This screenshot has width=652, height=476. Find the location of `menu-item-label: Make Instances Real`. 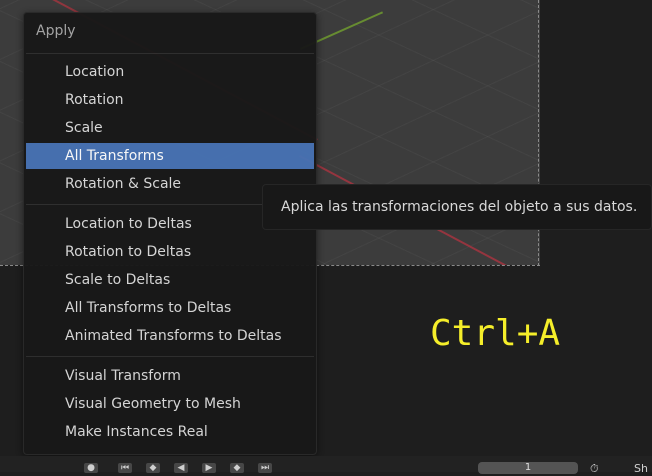

menu-item-label: Make Instances Real is located at coordinates (136, 432).